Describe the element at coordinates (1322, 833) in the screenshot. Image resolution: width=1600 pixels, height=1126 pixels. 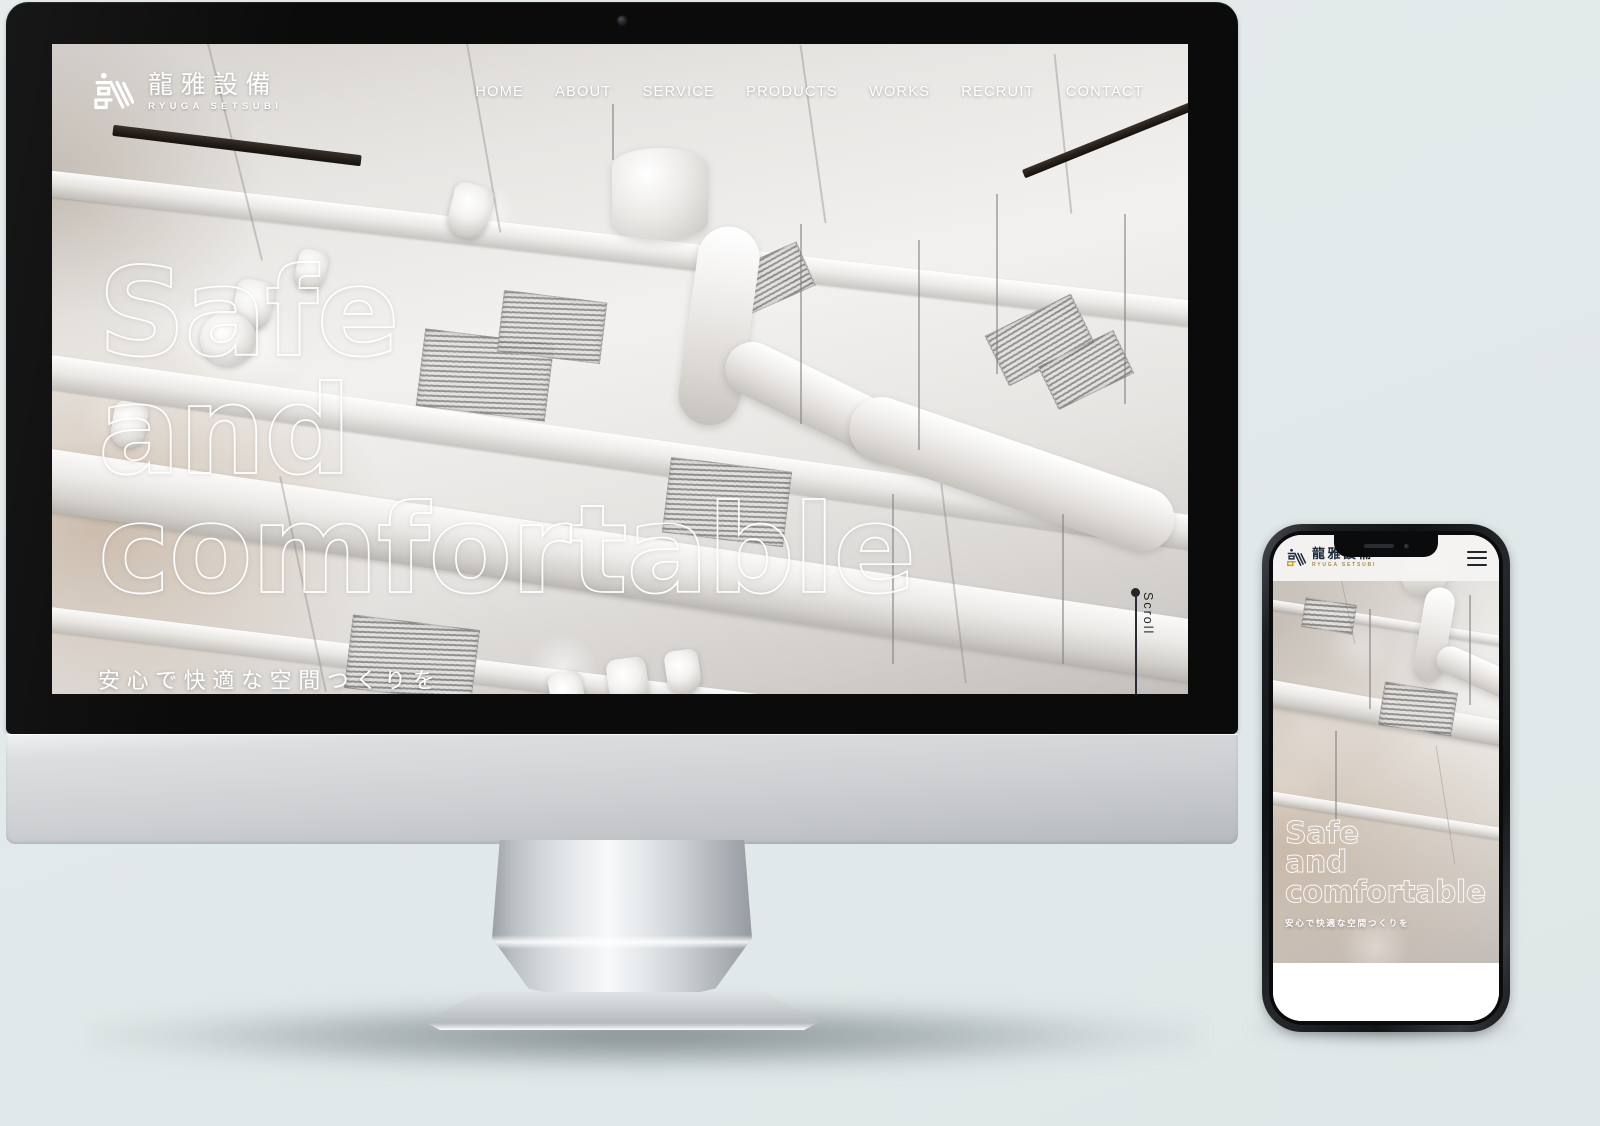
I see `mobile-hero-headline-line-1: Safe` at that location.